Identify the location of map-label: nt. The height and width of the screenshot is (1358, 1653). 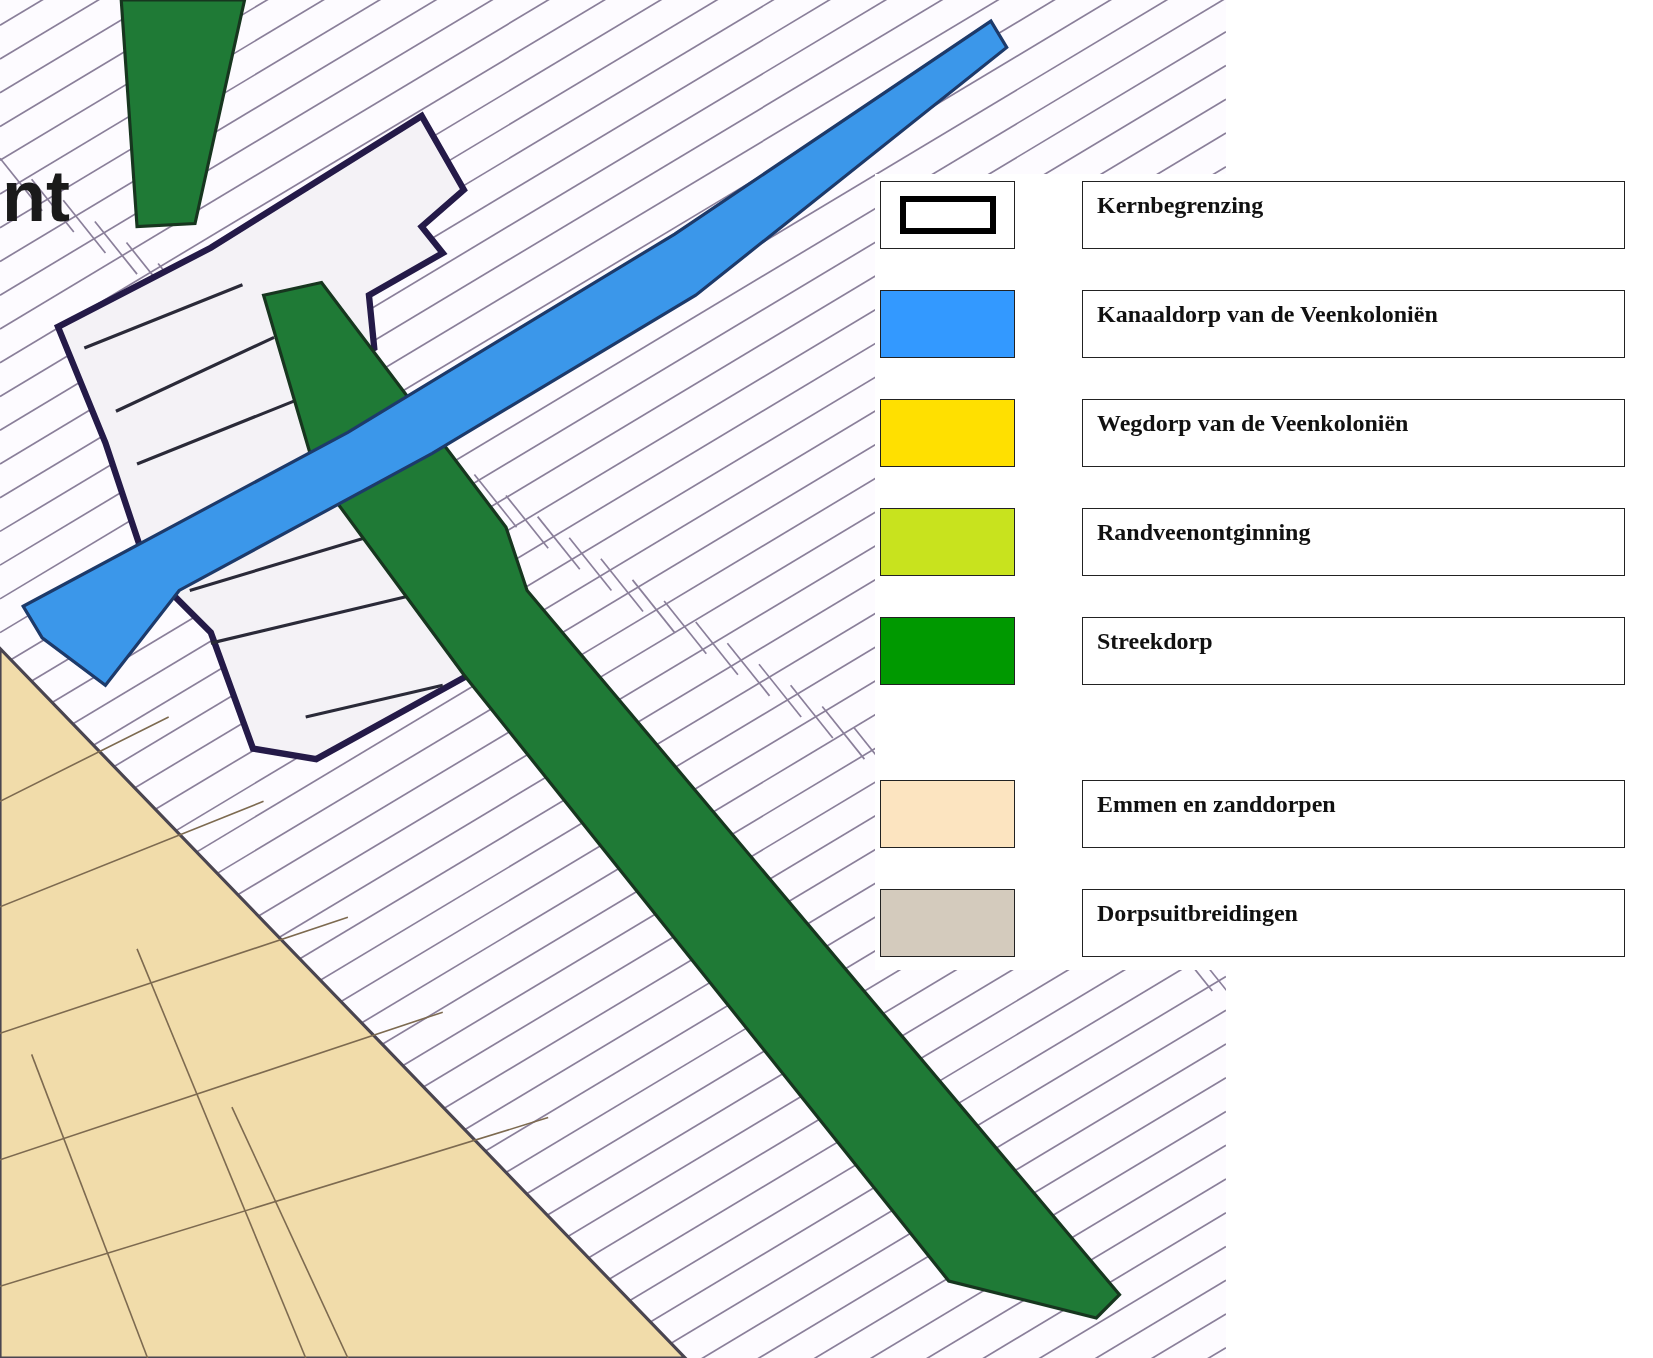
(36, 196).